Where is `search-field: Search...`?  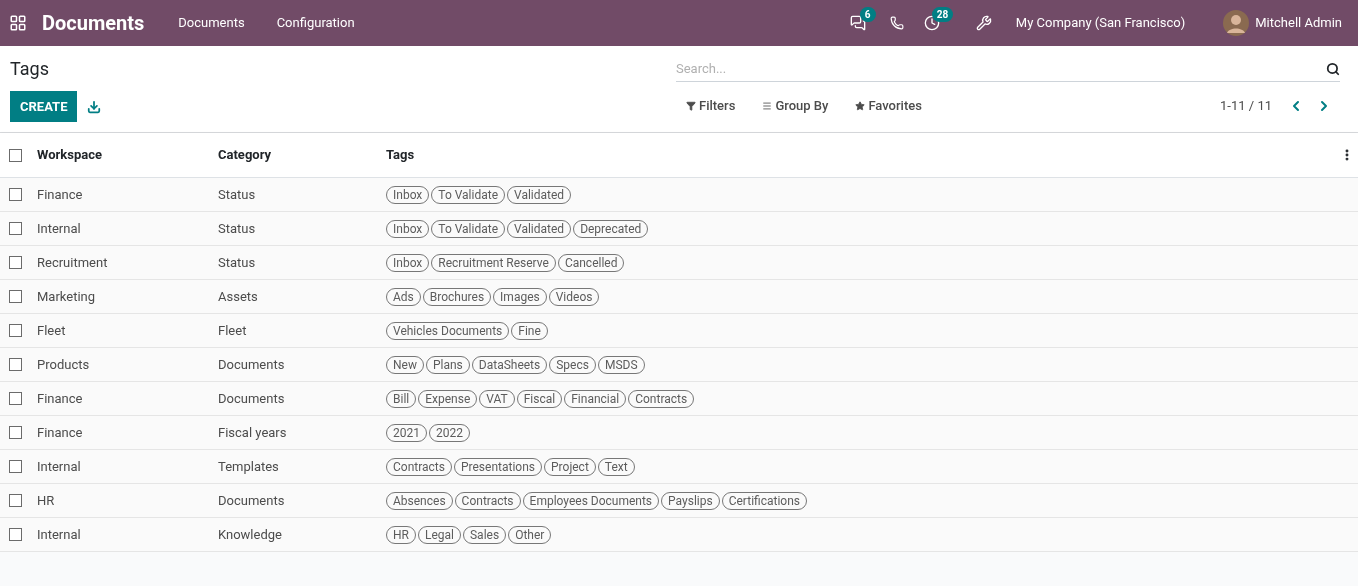
search-field: Search... is located at coordinates (1001, 68).